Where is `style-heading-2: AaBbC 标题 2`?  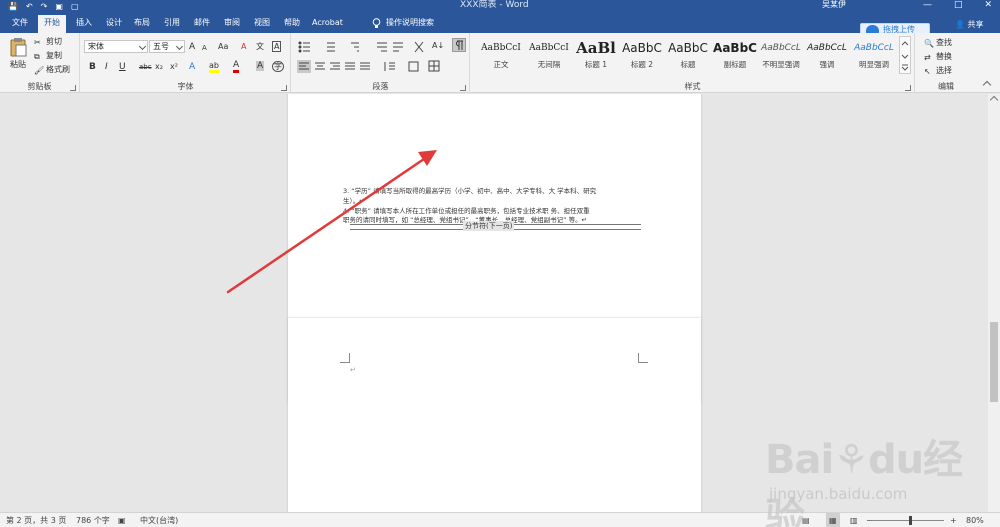
style-heading-2: AaBbC 标题 2 is located at coordinates (642, 55).